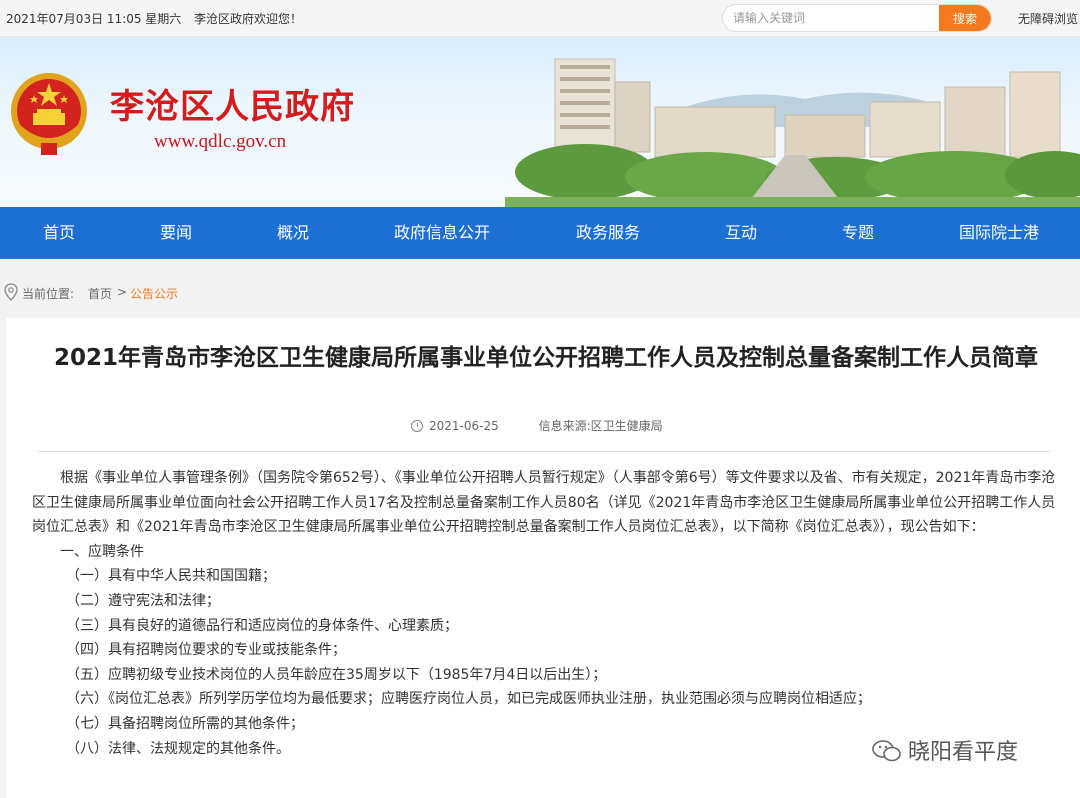 The width and height of the screenshot is (1080, 798). I want to click on clock-icon, so click(417, 426).